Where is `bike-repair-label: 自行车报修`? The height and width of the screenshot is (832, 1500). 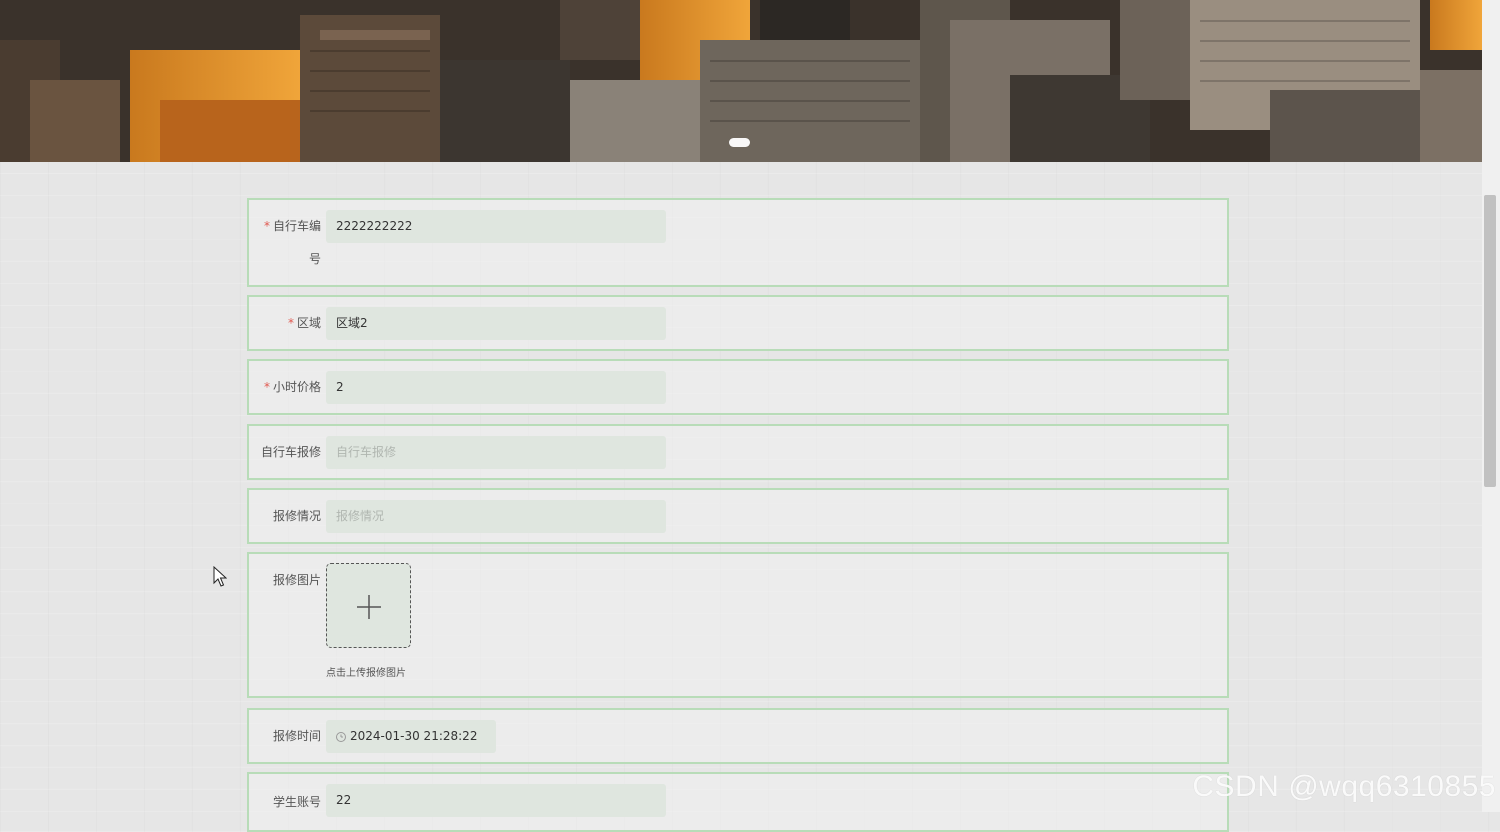 bike-repair-label: 自行车报修 is located at coordinates (290, 452).